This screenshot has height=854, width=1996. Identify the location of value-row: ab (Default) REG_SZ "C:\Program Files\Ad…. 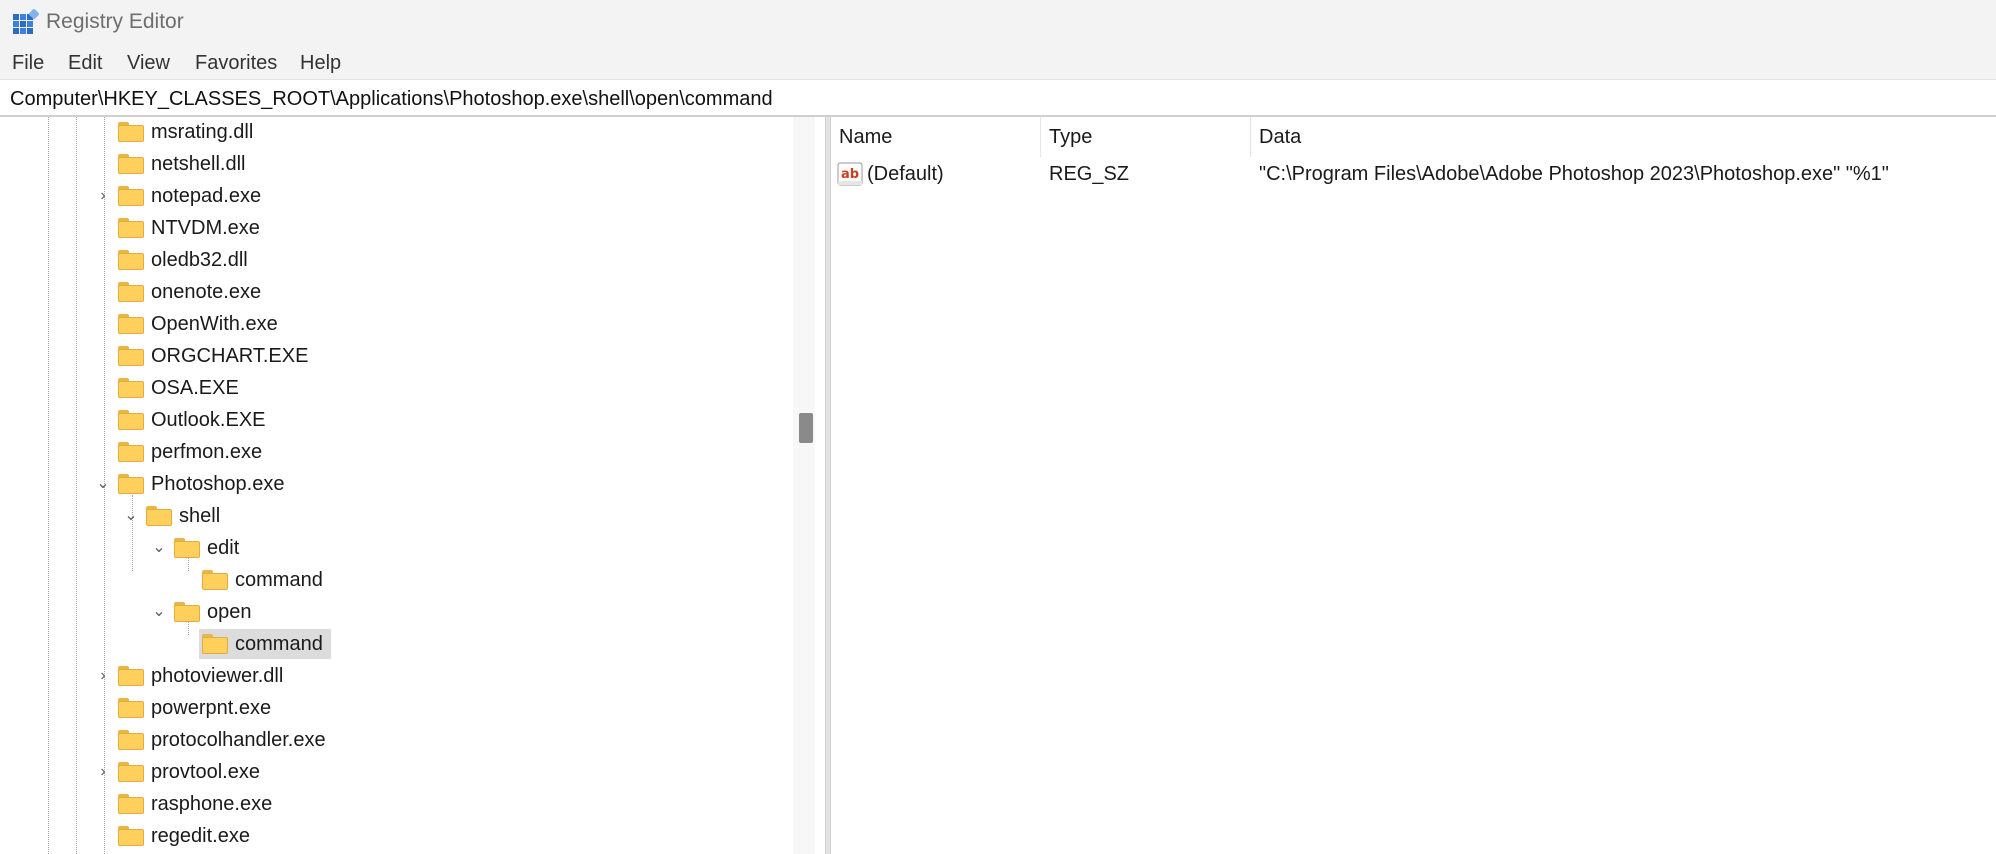
(1413, 174).